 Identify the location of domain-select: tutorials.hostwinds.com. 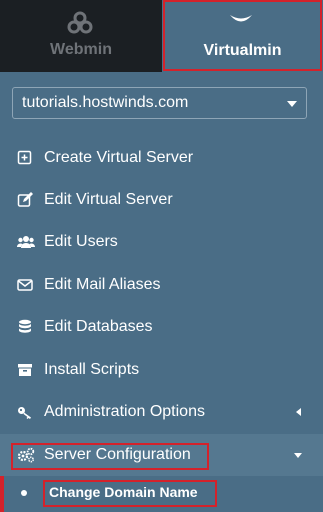
(159, 103).